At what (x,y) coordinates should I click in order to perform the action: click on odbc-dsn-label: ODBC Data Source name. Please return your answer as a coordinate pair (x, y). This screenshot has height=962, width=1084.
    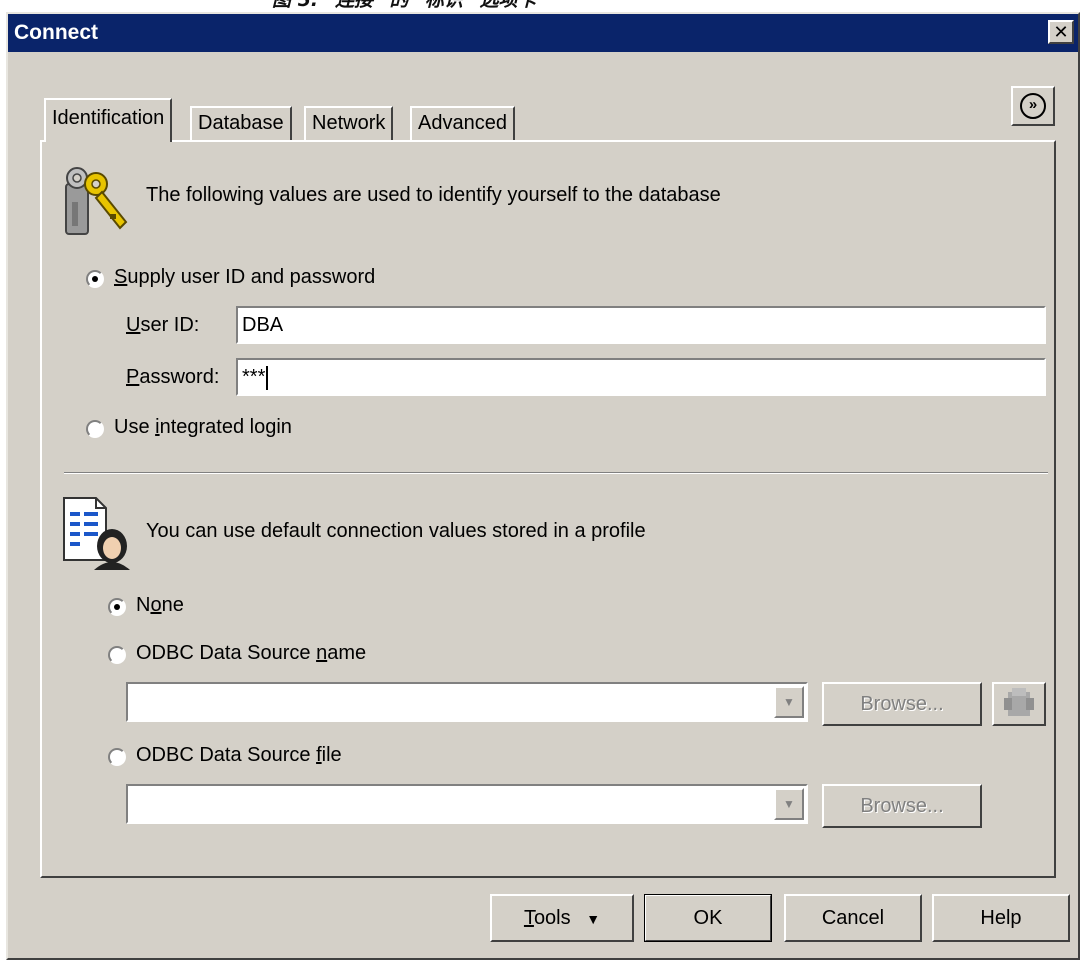
    Looking at the image, I should click on (251, 653).